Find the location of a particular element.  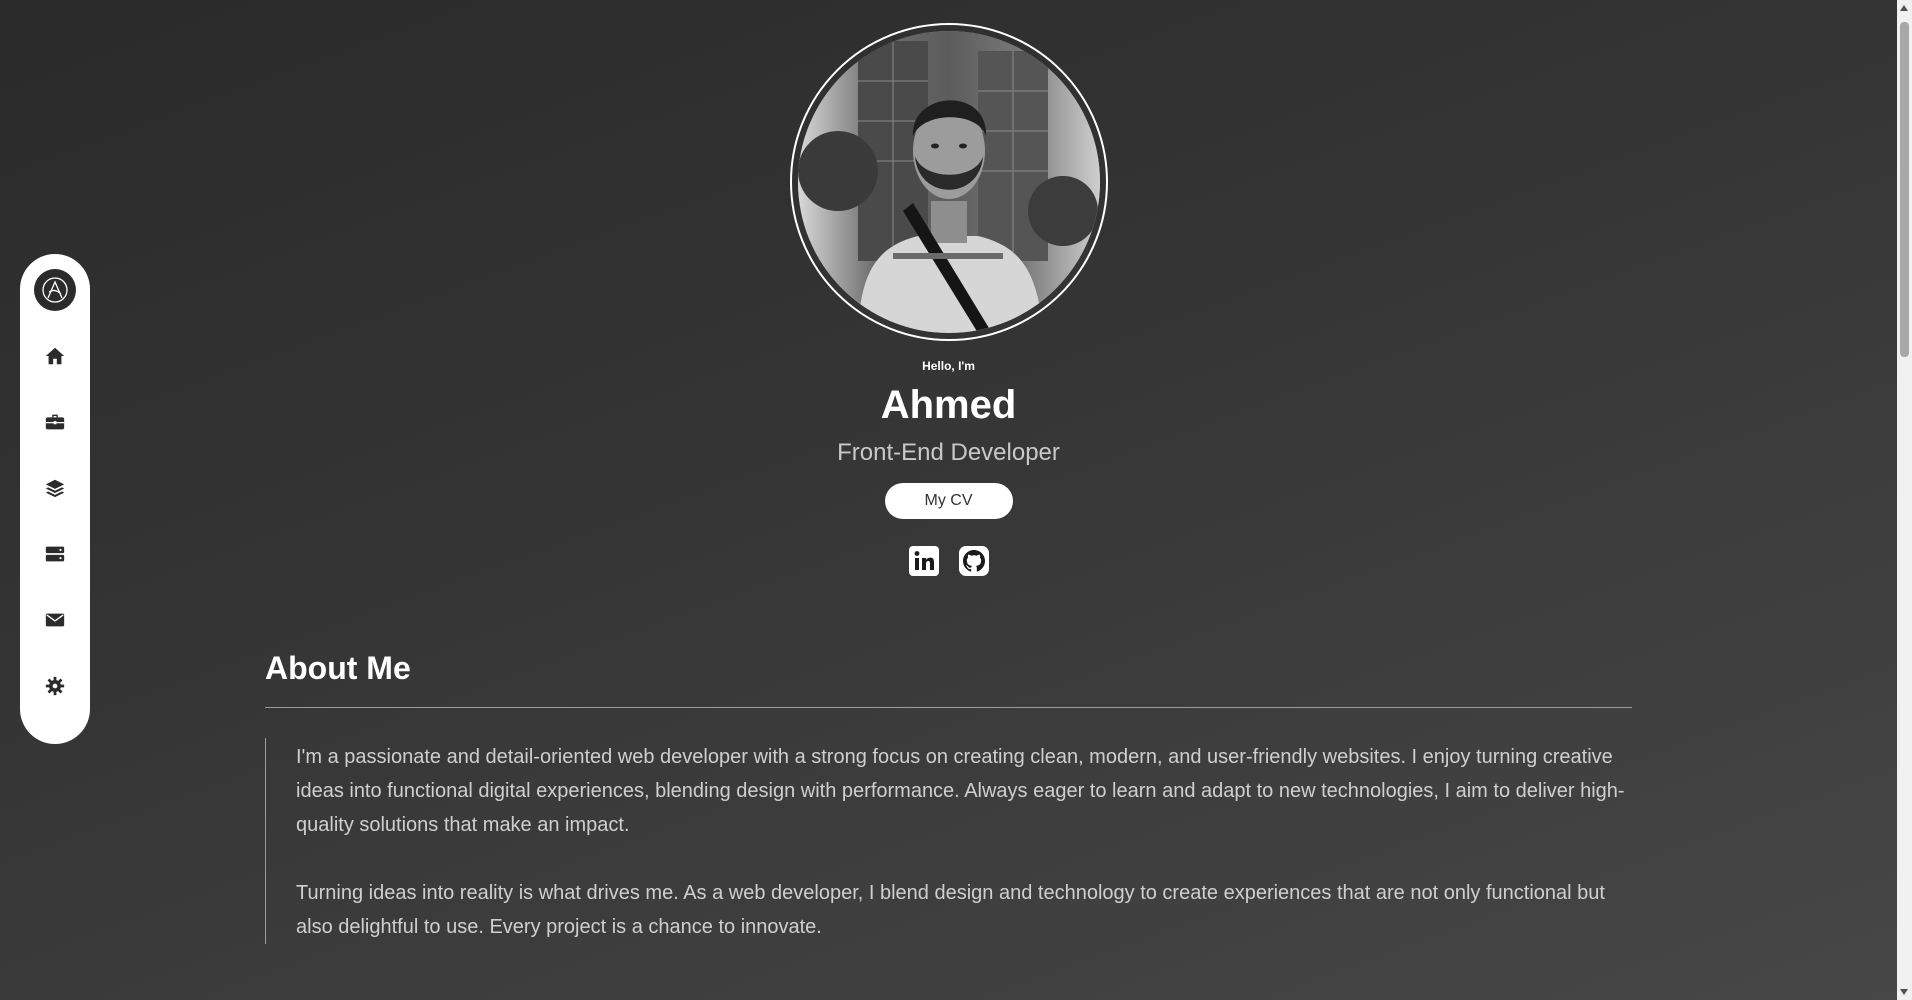

about-title: About Me is located at coordinates (948, 679).